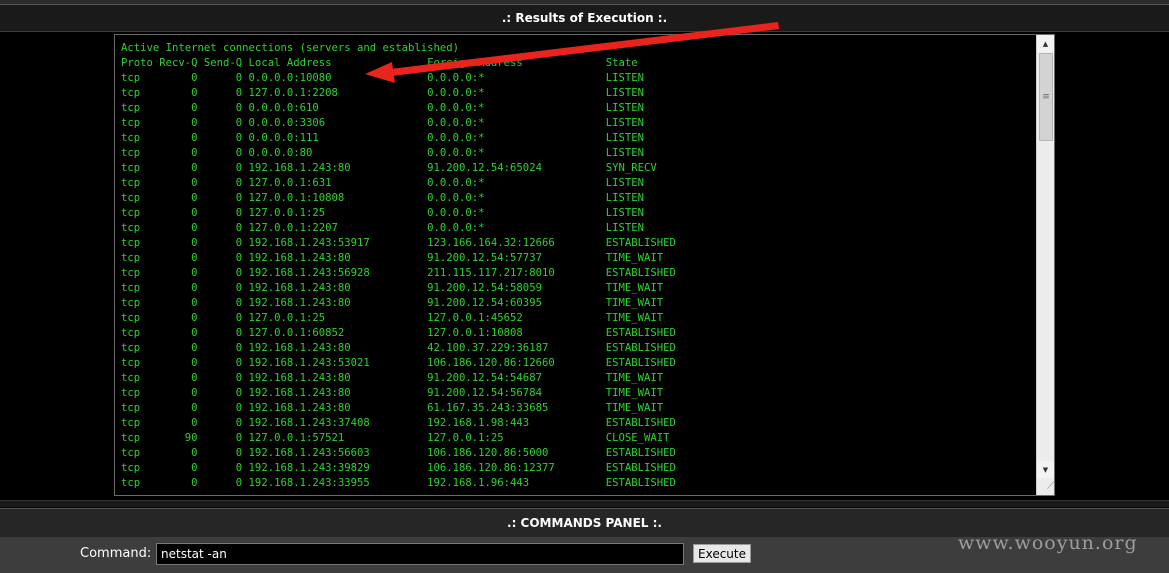 The height and width of the screenshot is (573, 1169). I want to click on scroll-thumb: ≡, so click(1046, 97).